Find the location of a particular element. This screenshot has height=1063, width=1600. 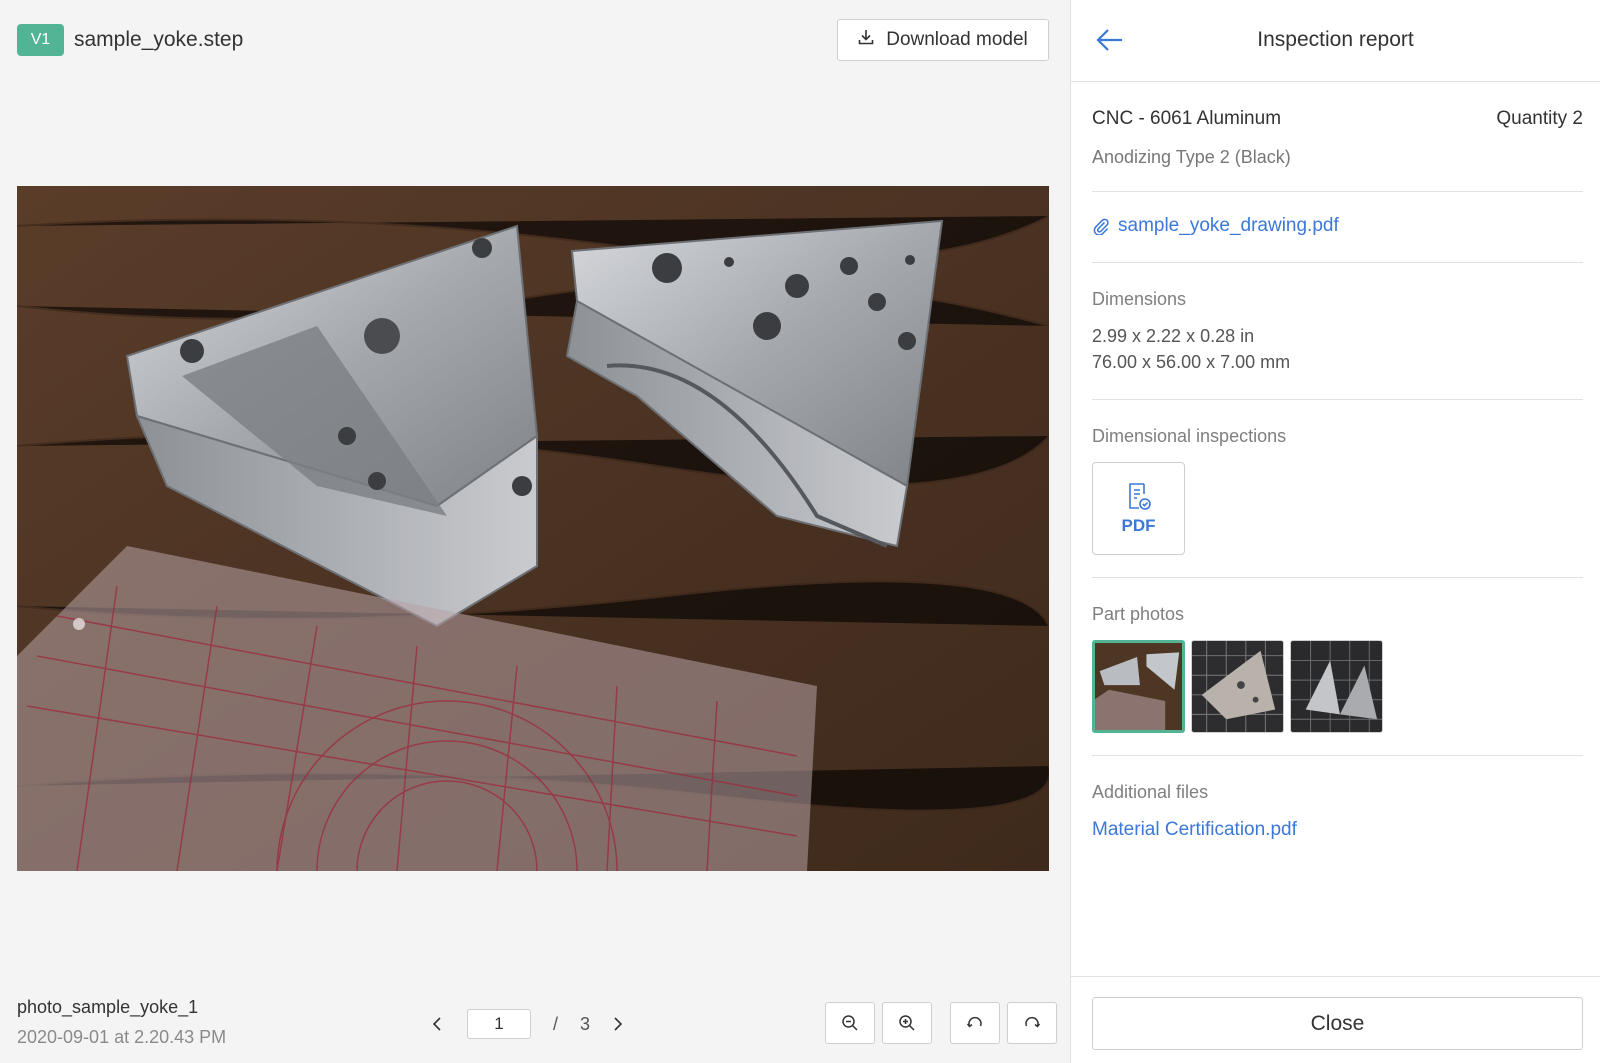

photo-caption: photo_sample_yoke_1 is located at coordinates (108, 1007).